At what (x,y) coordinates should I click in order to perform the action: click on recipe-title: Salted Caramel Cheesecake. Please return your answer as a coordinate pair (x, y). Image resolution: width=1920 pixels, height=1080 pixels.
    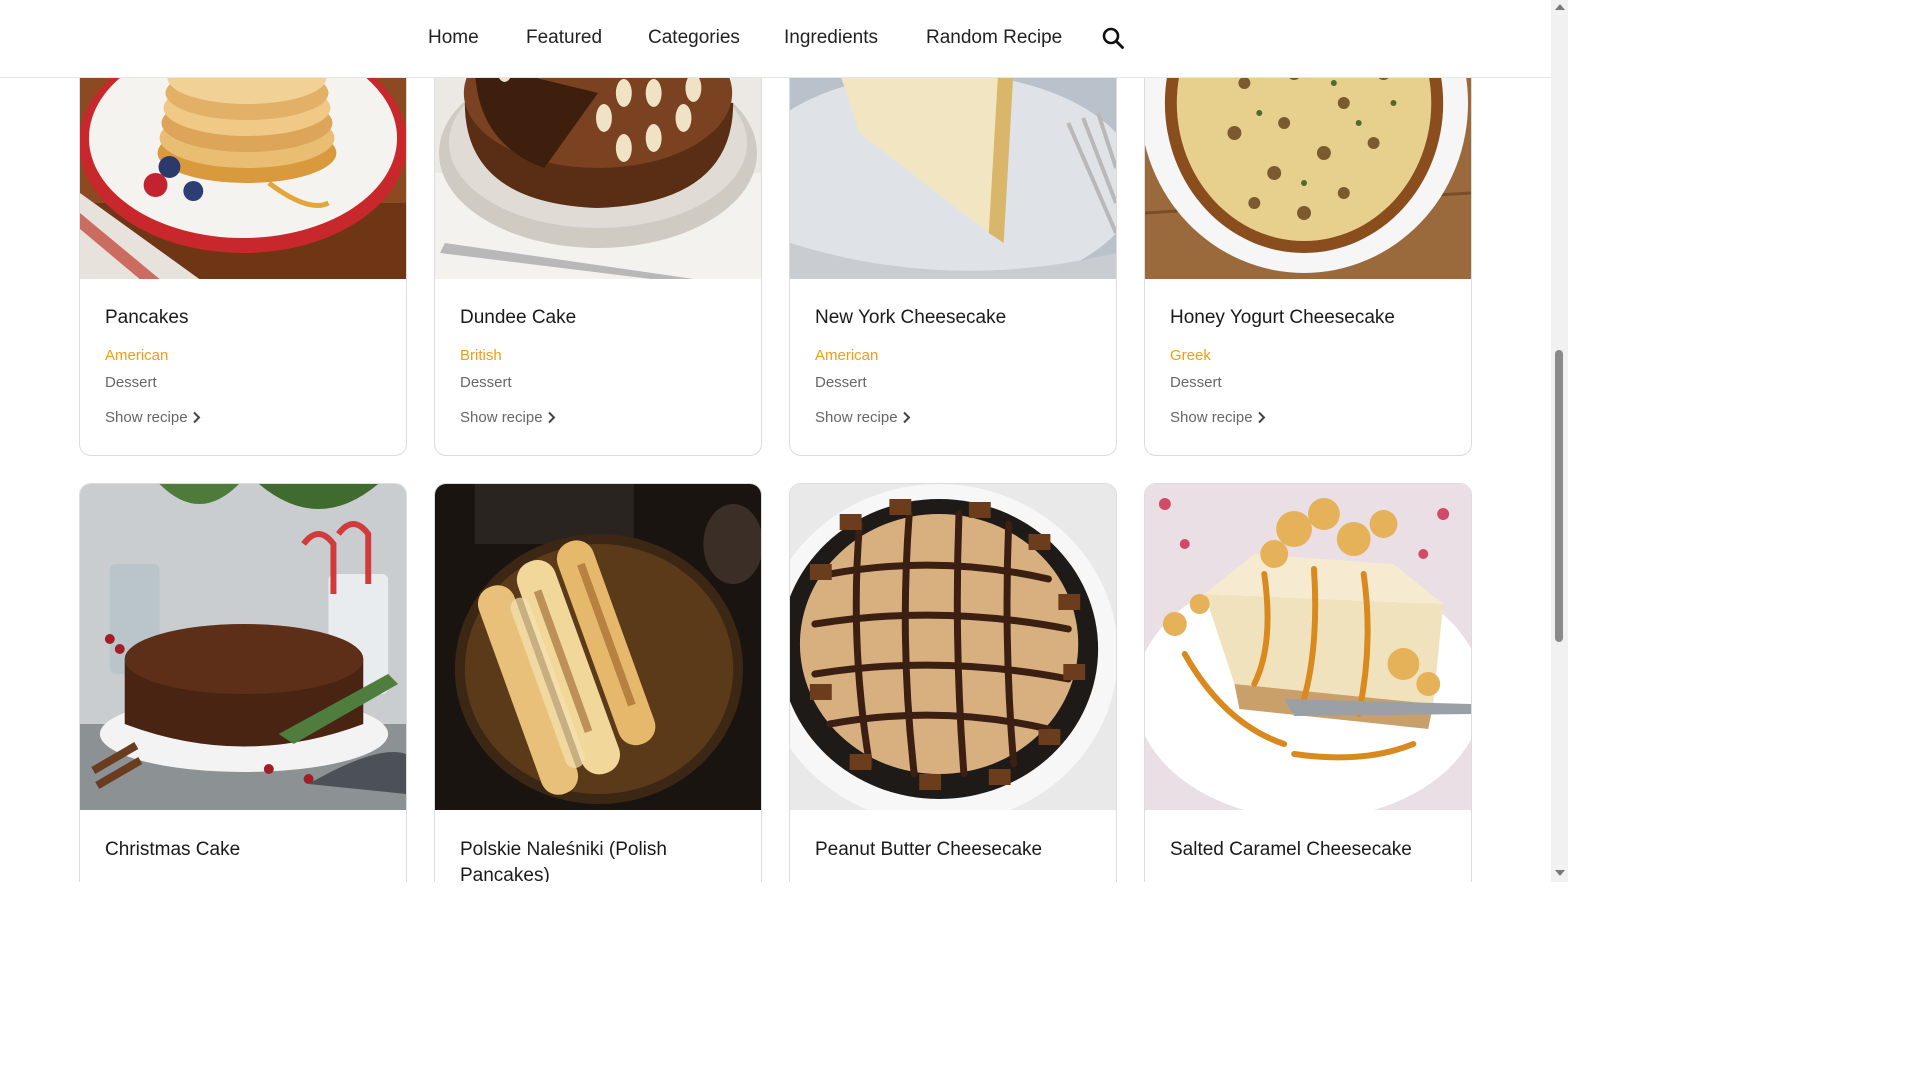
    Looking at the image, I should click on (1315, 850).